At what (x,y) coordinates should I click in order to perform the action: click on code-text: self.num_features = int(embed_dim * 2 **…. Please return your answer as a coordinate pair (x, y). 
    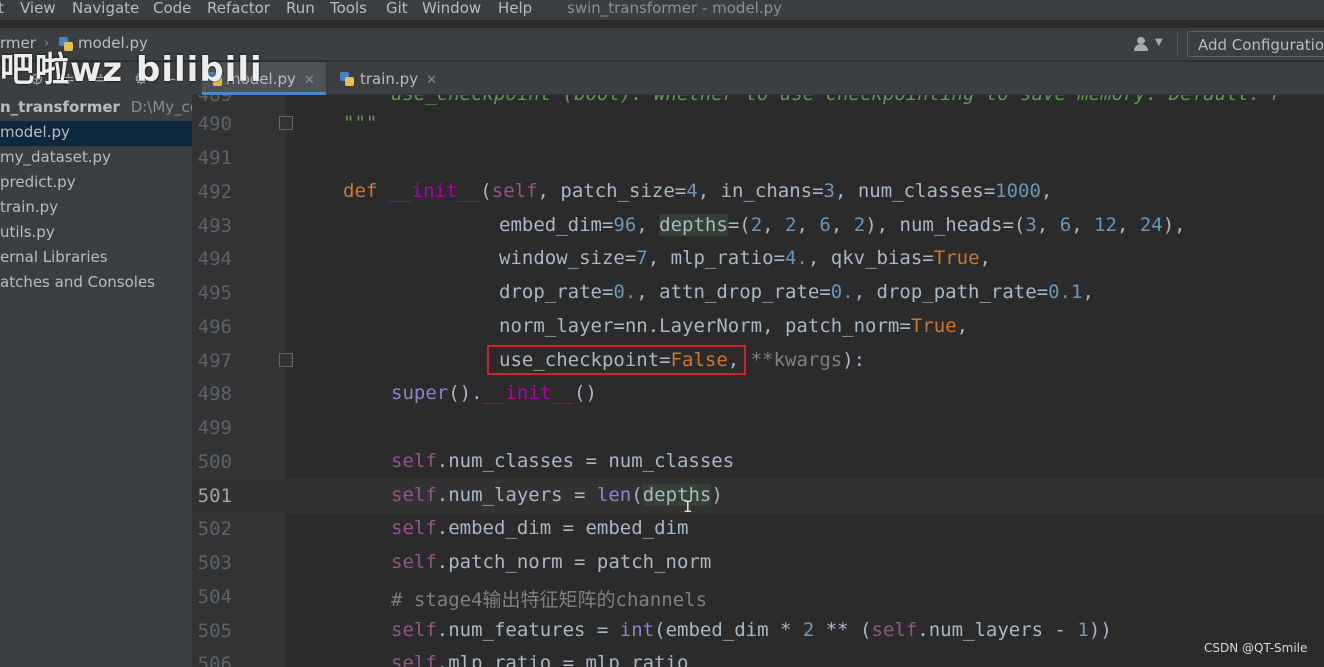
    Looking at the image, I should click on (751, 630).